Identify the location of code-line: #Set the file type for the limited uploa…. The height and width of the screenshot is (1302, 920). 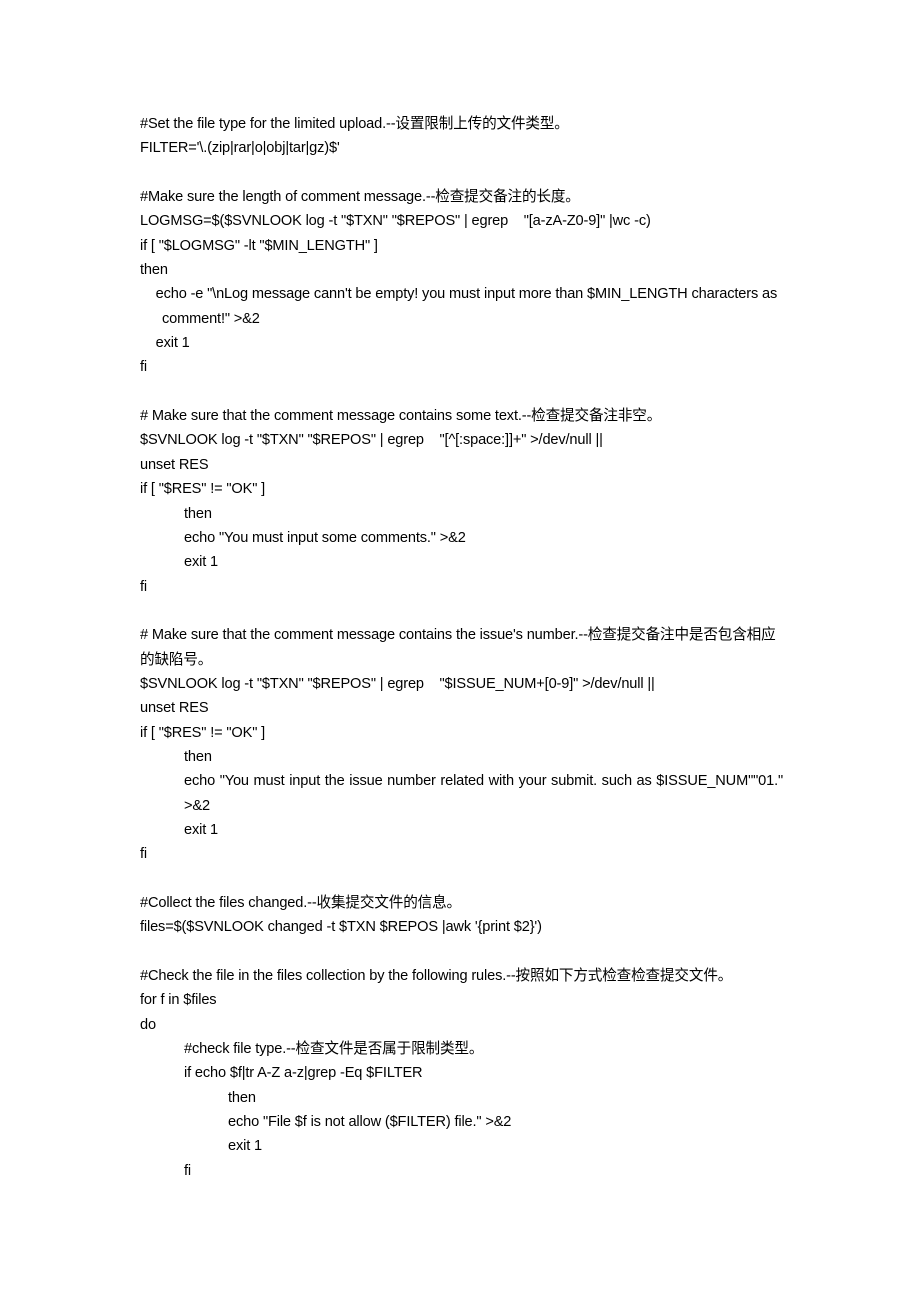
(354, 124).